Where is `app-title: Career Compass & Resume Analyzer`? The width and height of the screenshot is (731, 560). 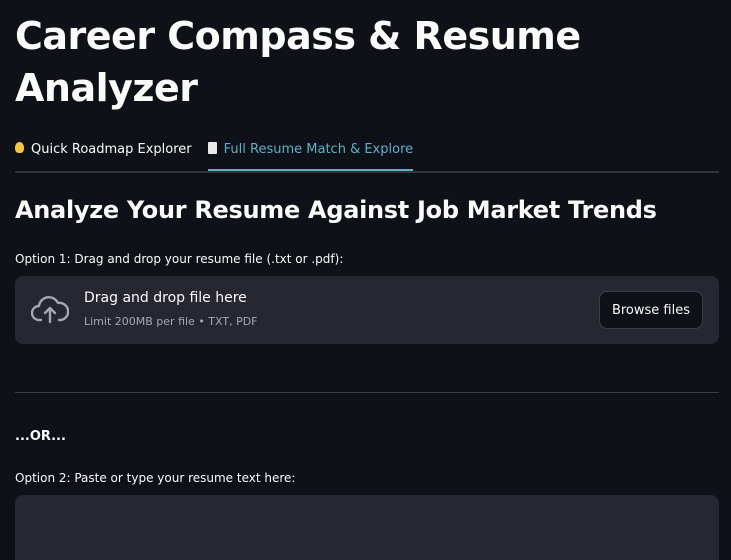 app-title: Career Compass & Resume Analyzer is located at coordinates (298, 62).